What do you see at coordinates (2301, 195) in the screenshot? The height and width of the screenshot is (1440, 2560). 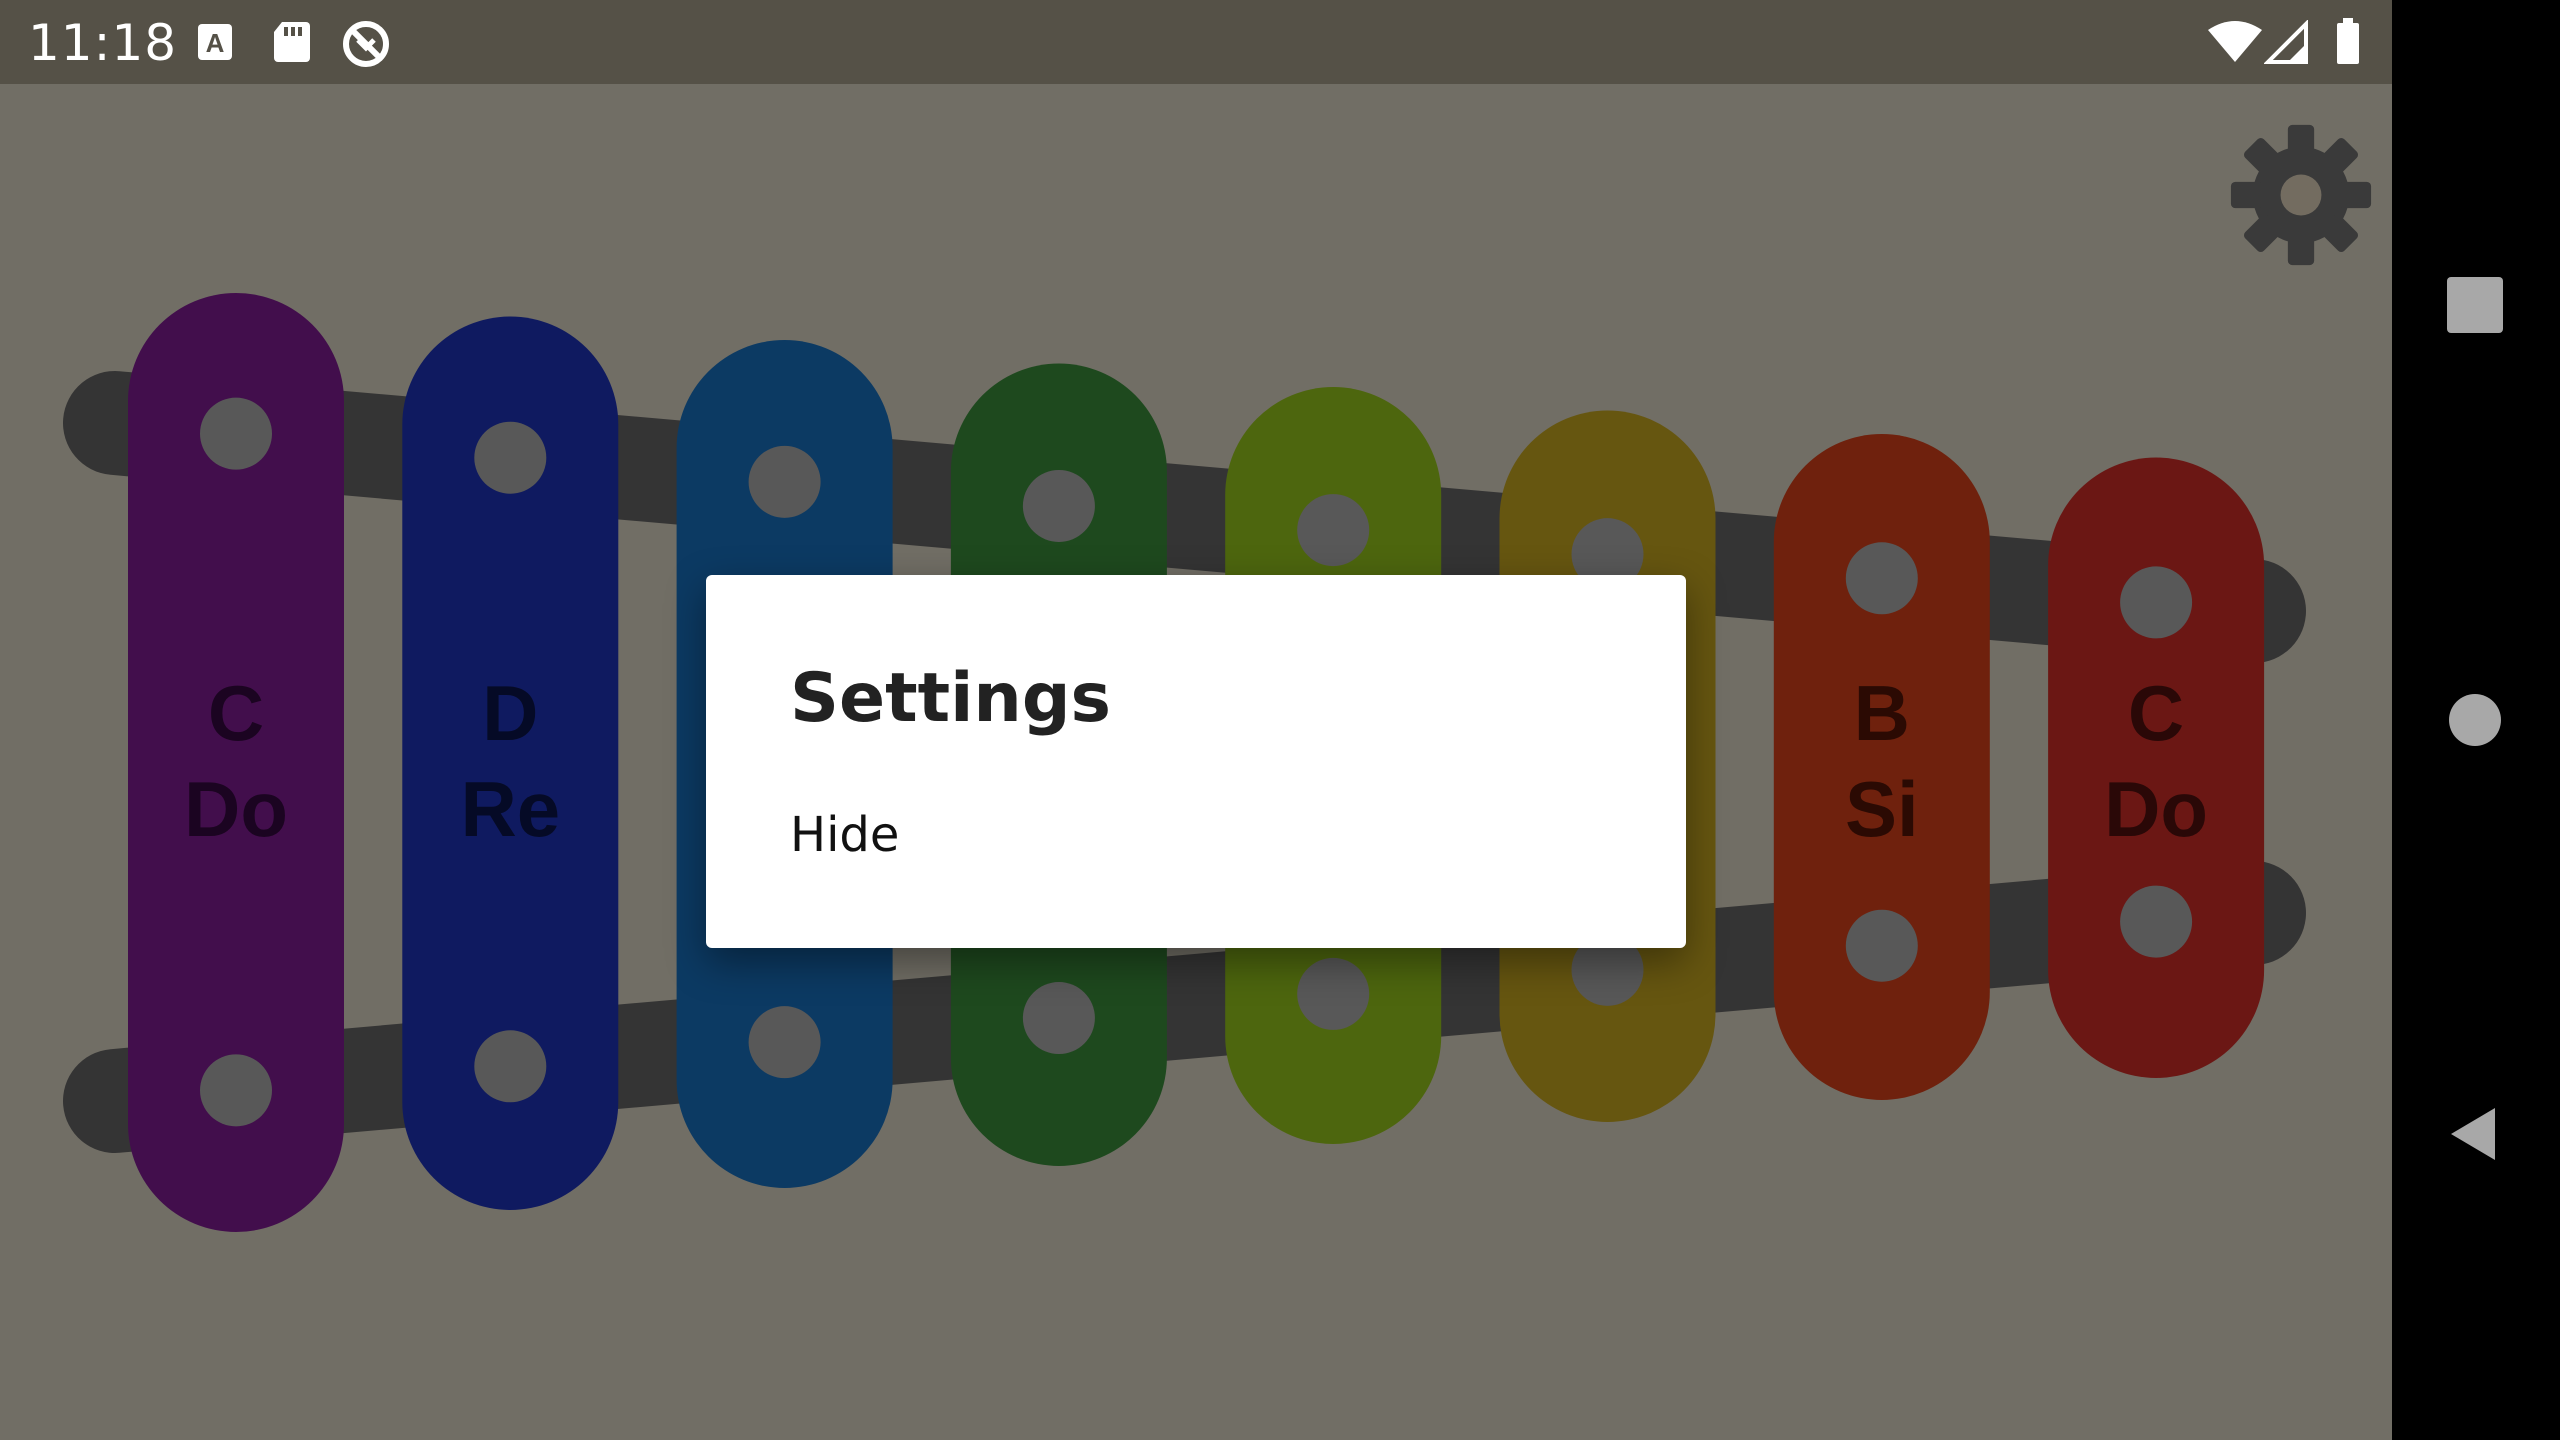 I see `settings-gear-icon` at bounding box center [2301, 195].